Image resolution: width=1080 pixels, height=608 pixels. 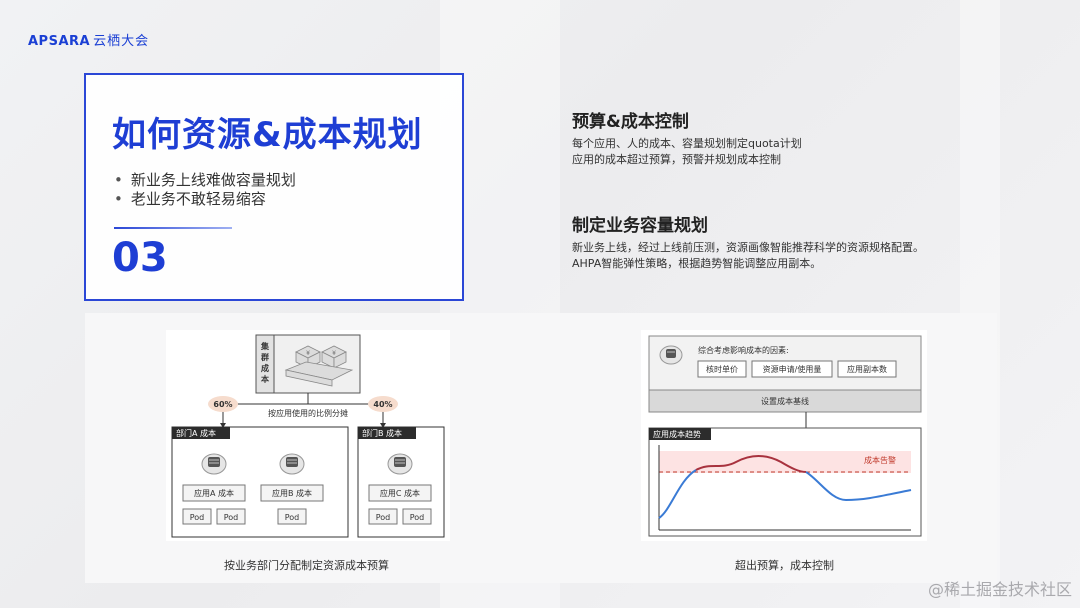 I want to click on dept-b-label: 部门B 成本, so click(x=382, y=433).